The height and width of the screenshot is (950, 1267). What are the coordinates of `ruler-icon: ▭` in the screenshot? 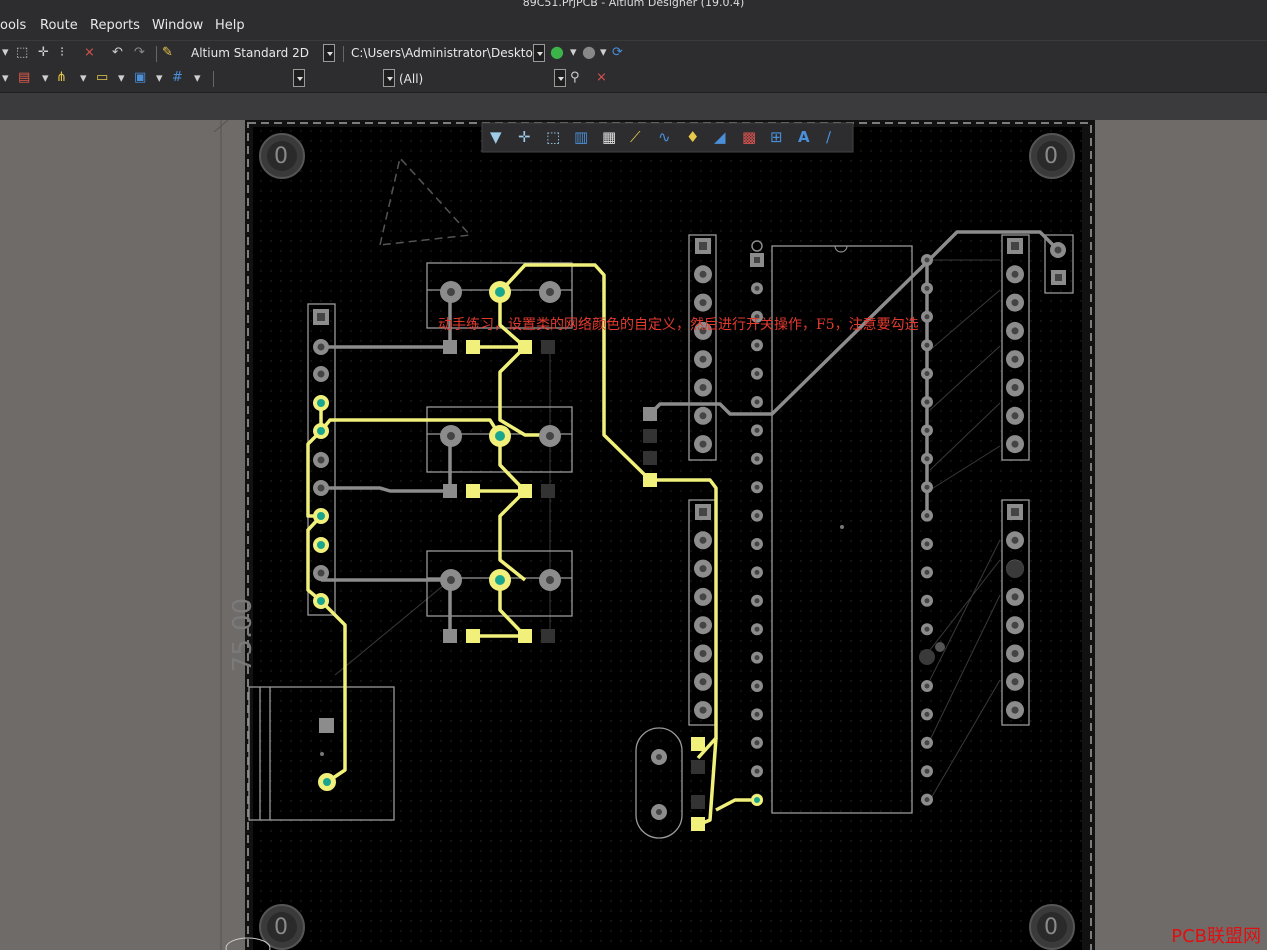 It's located at (102, 78).